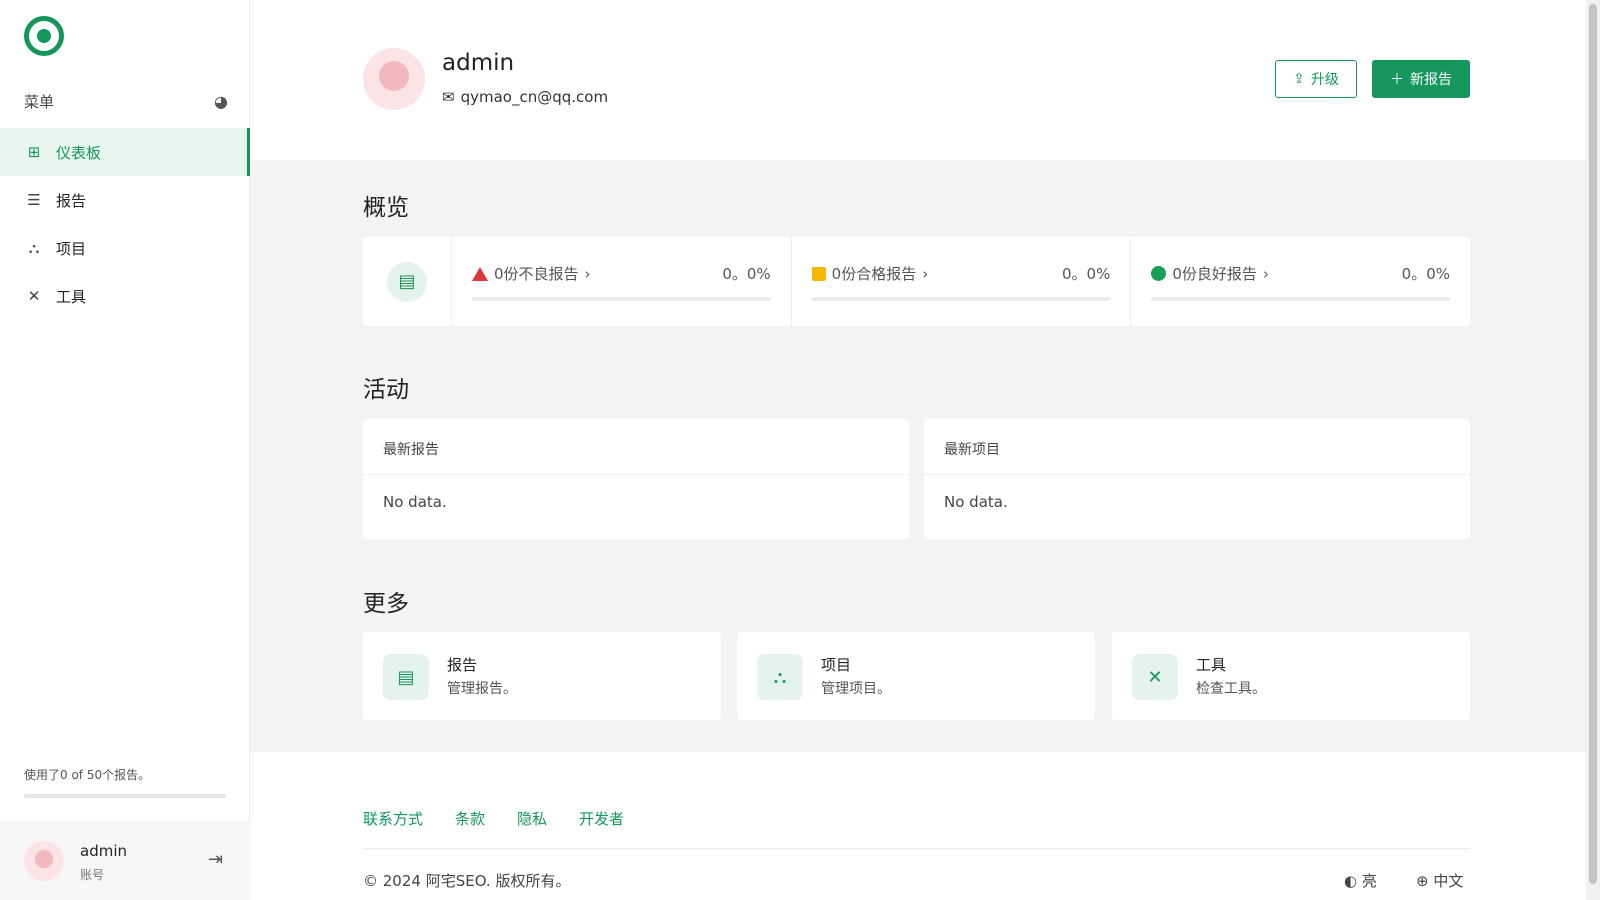  I want to click on sidebar-nav: ⊞ 仪表板 ☰ 报告 ⛬ 项目 ✕ 工具, so click(125, 224).